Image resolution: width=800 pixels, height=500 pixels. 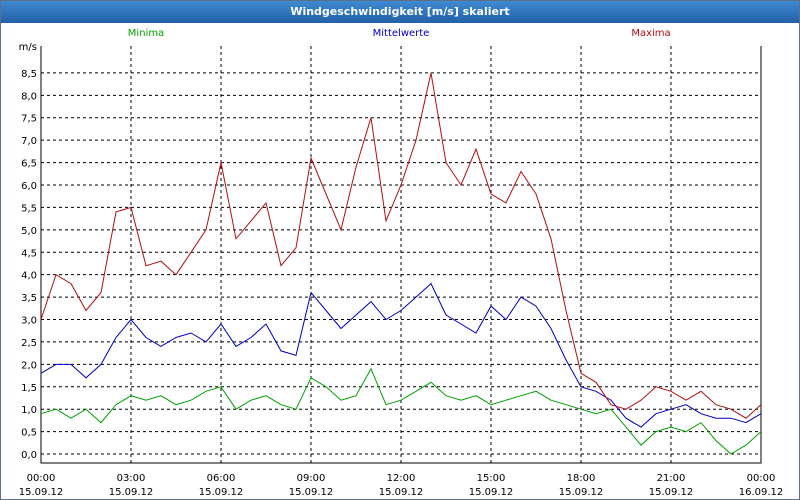 What do you see at coordinates (29, 119) in the screenshot?
I see `y-tick-label: 7,5` at bounding box center [29, 119].